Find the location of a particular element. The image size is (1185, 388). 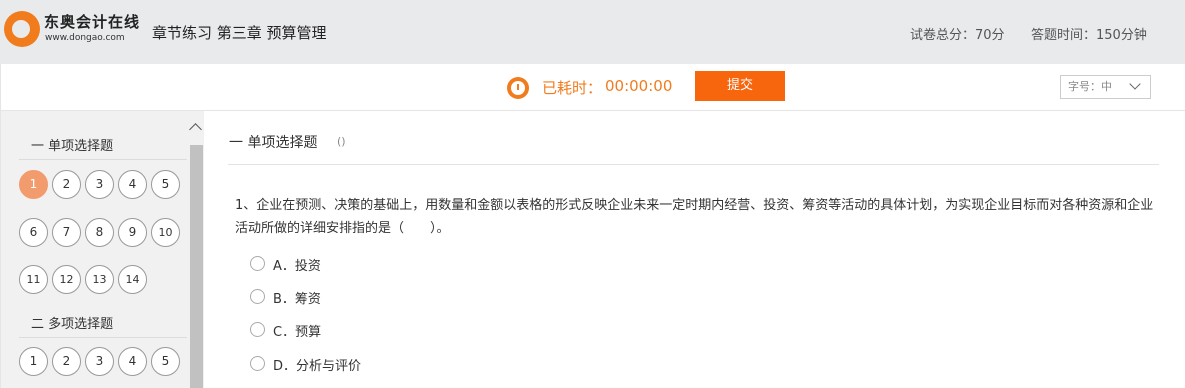

dongao-logo: 东奥会计在线 www.dongao.com is located at coordinates (71, 32).